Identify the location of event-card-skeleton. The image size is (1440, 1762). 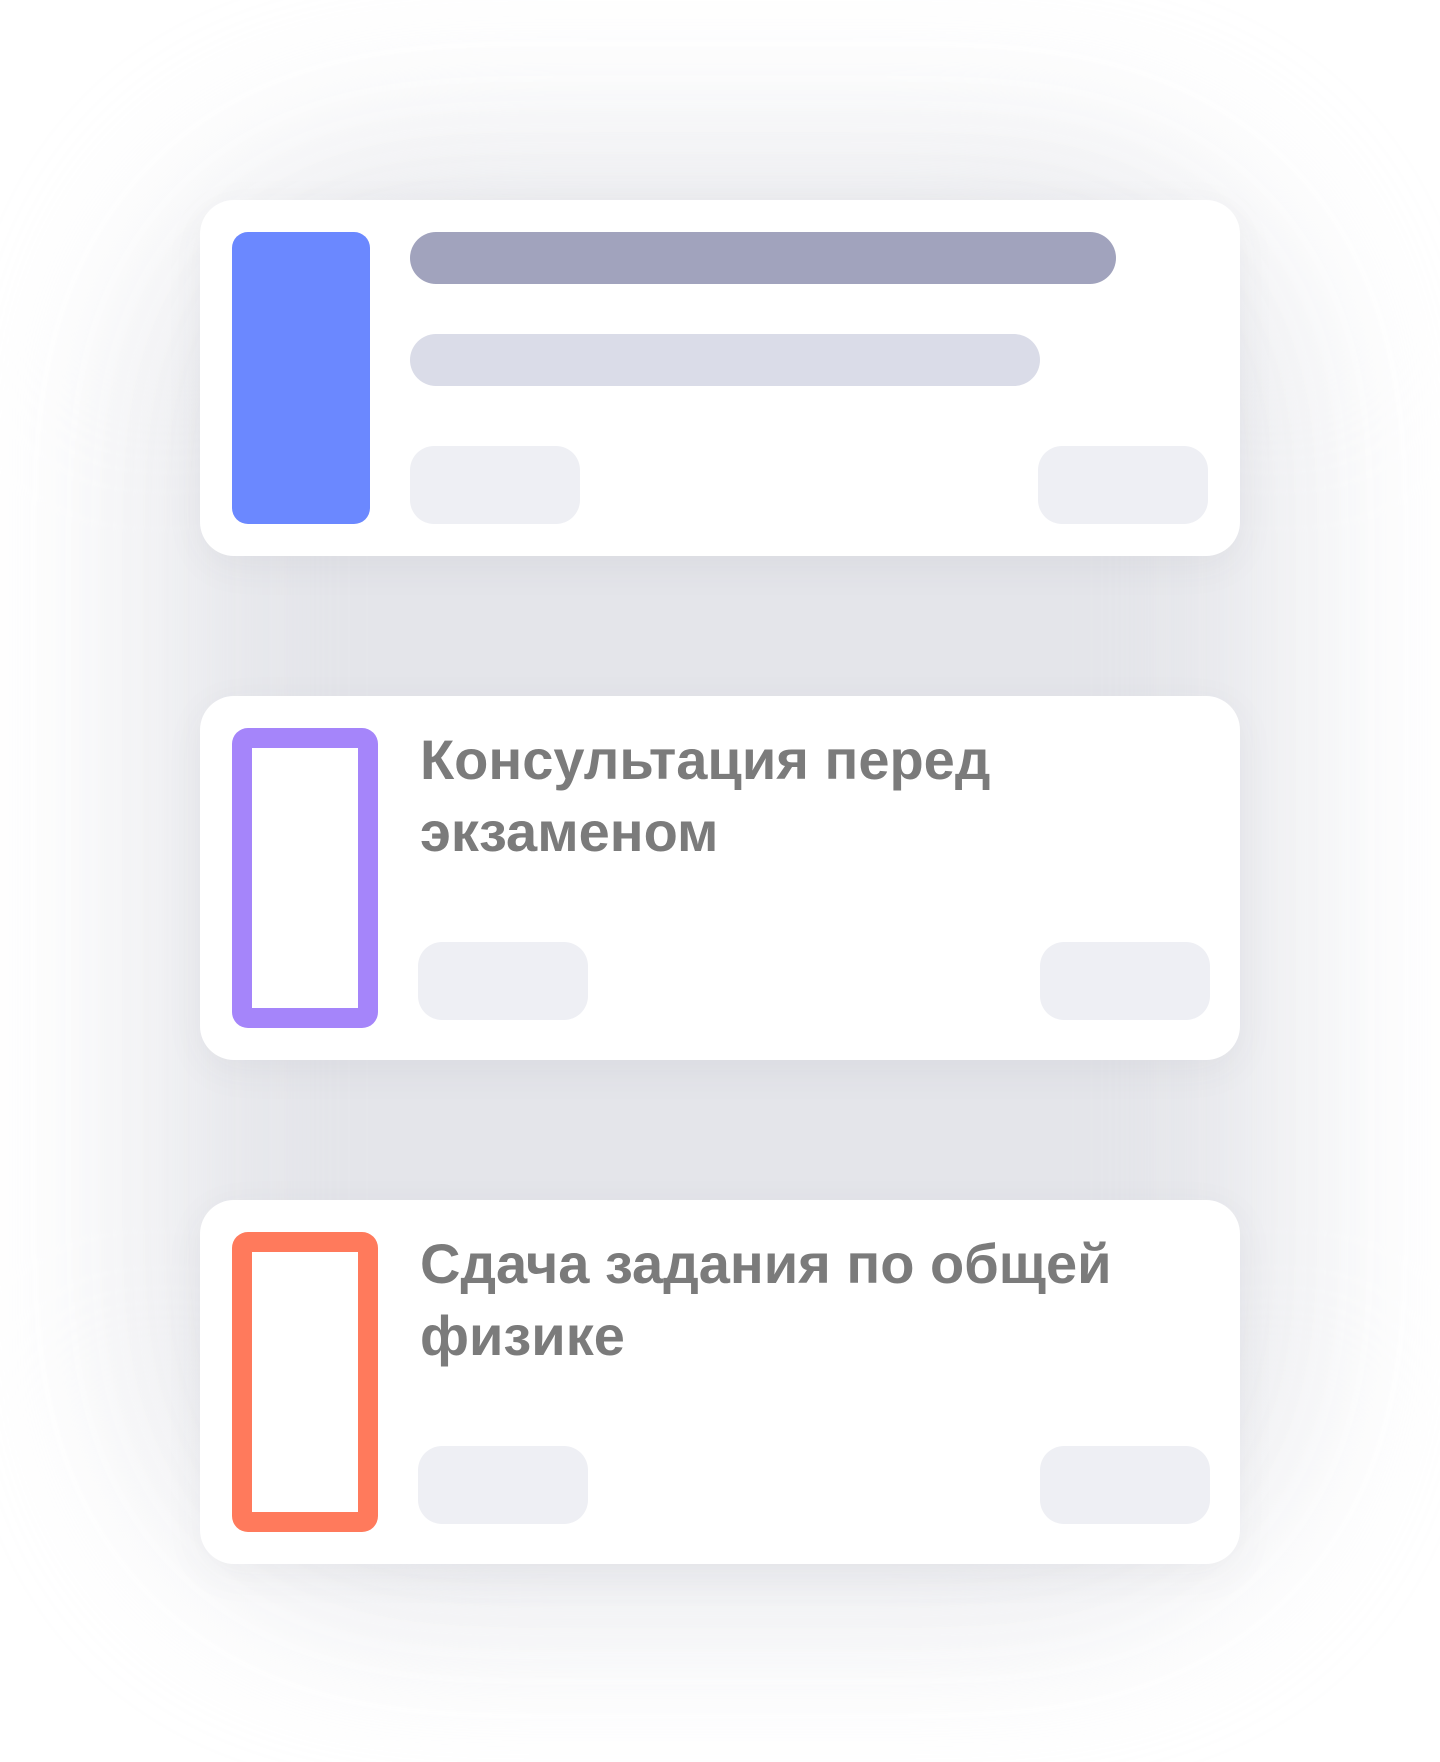
(720, 378).